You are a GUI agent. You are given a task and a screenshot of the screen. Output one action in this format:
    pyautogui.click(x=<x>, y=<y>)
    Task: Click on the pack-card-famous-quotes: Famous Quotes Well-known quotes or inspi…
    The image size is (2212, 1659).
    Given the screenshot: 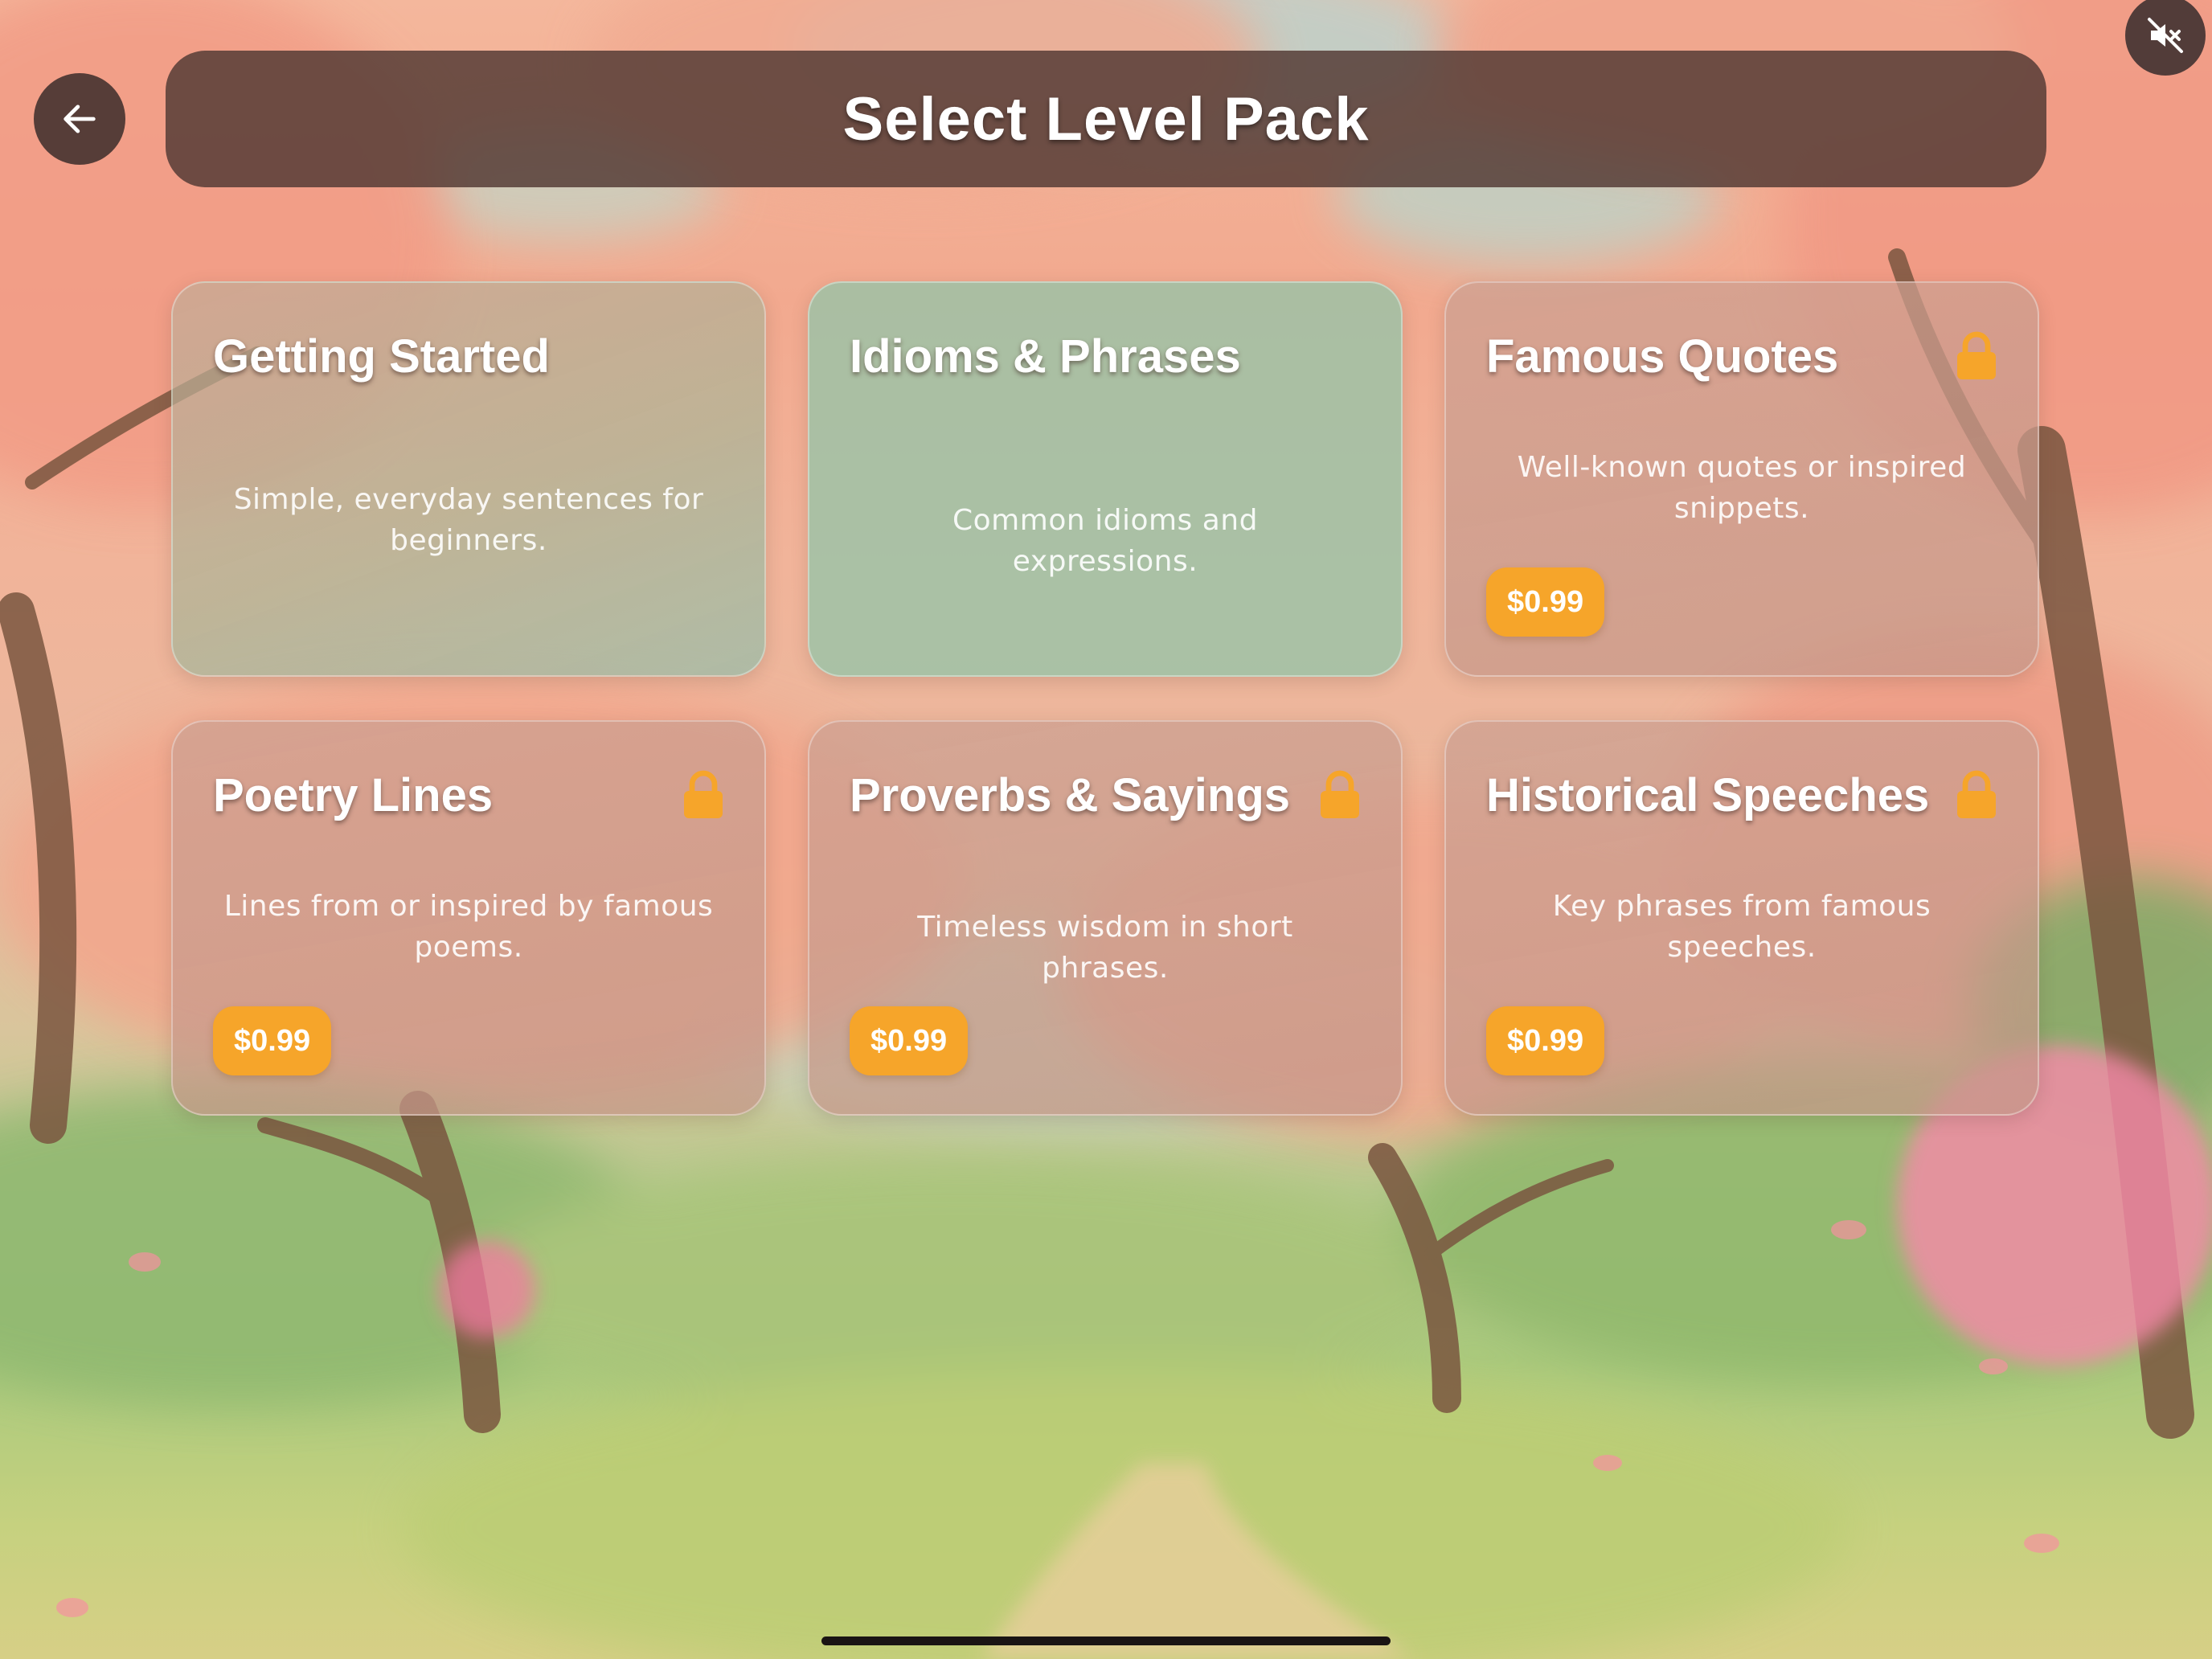 What is the action you would take?
    pyautogui.click(x=1742, y=479)
    